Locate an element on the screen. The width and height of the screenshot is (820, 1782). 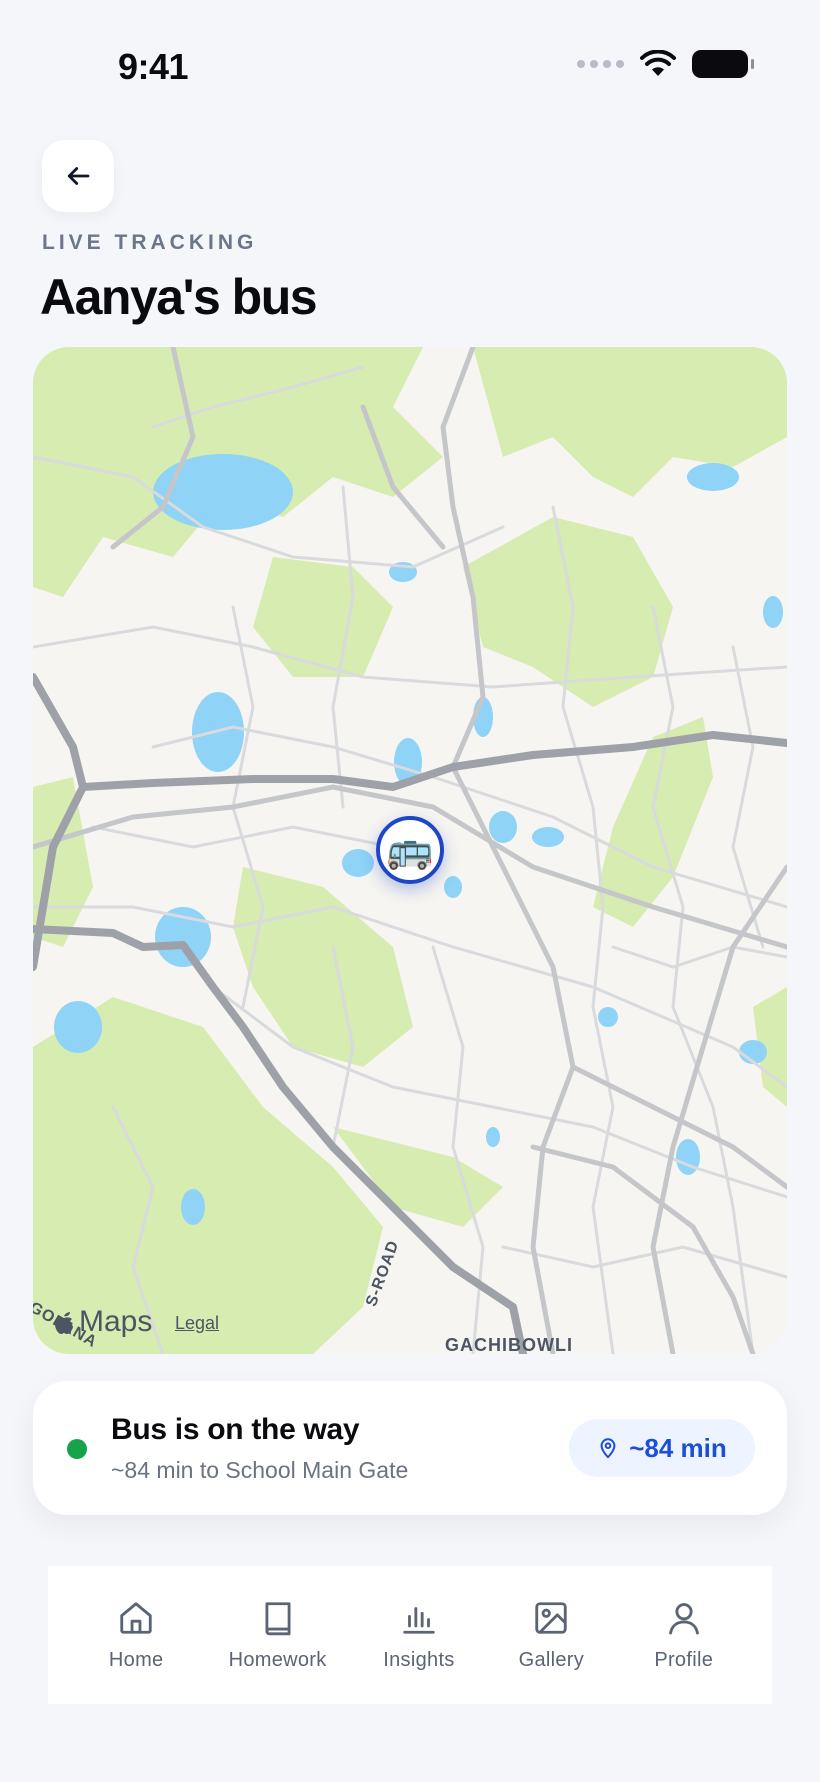
maps-attribution: Maps is located at coordinates (102, 1322).